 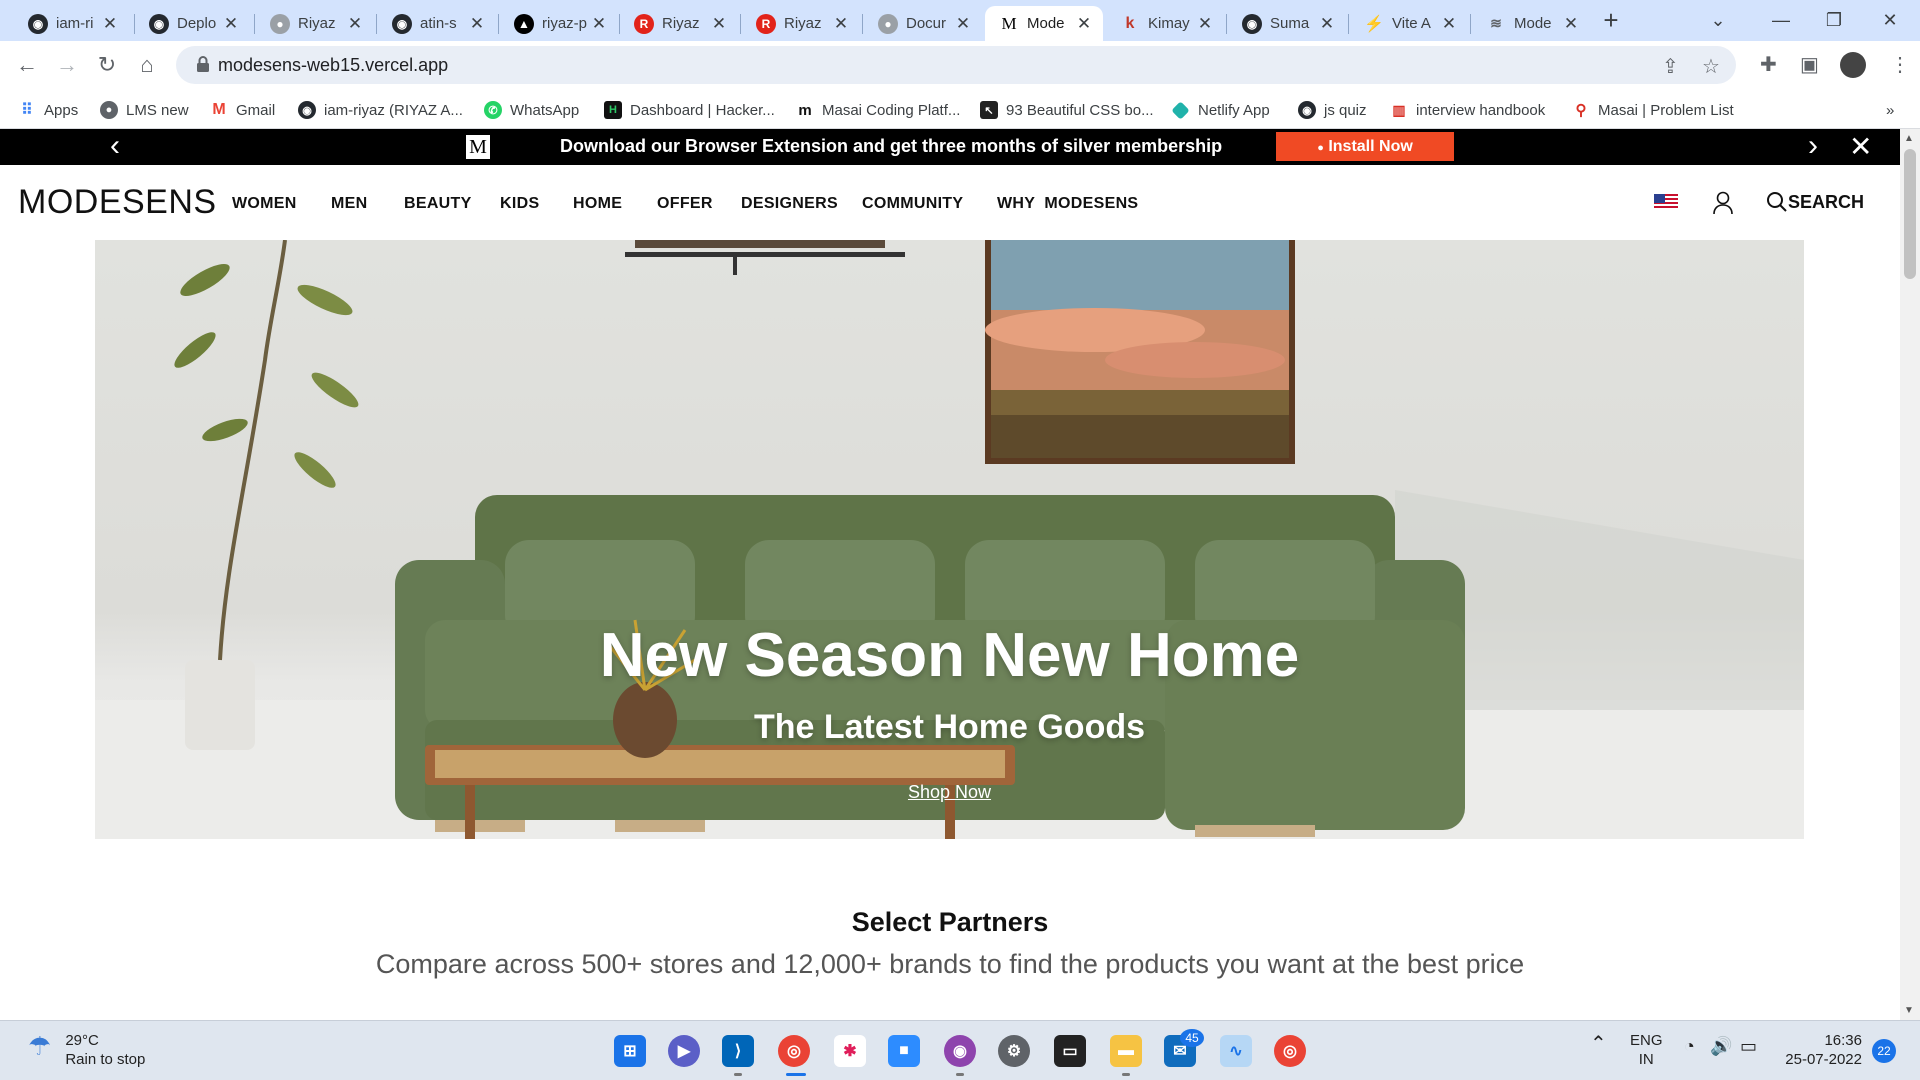 I want to click on bookmark-gmail: M Gmail, so click(x=242, y=110).